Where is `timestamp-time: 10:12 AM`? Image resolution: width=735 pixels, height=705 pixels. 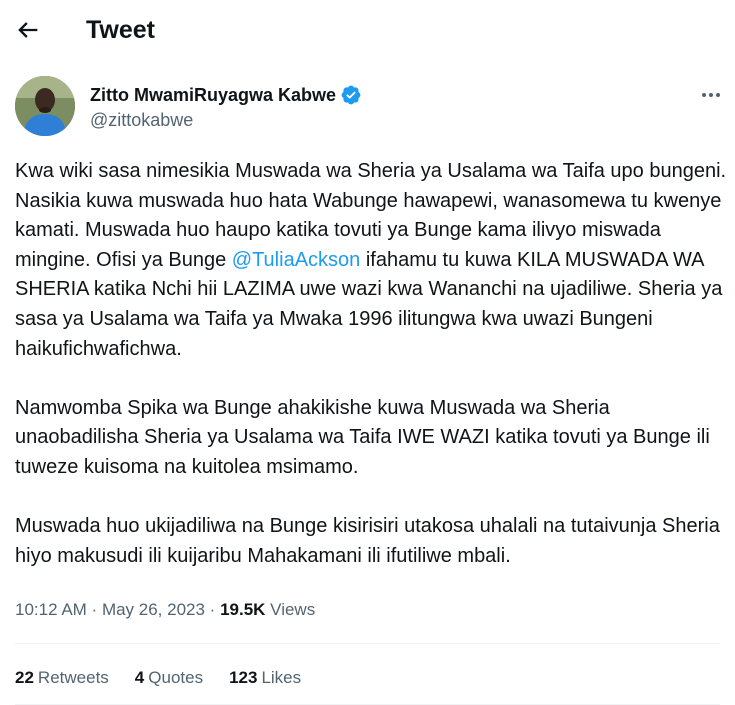
timestamp-time: 10:12 AM is located at coordinates (51, 609).